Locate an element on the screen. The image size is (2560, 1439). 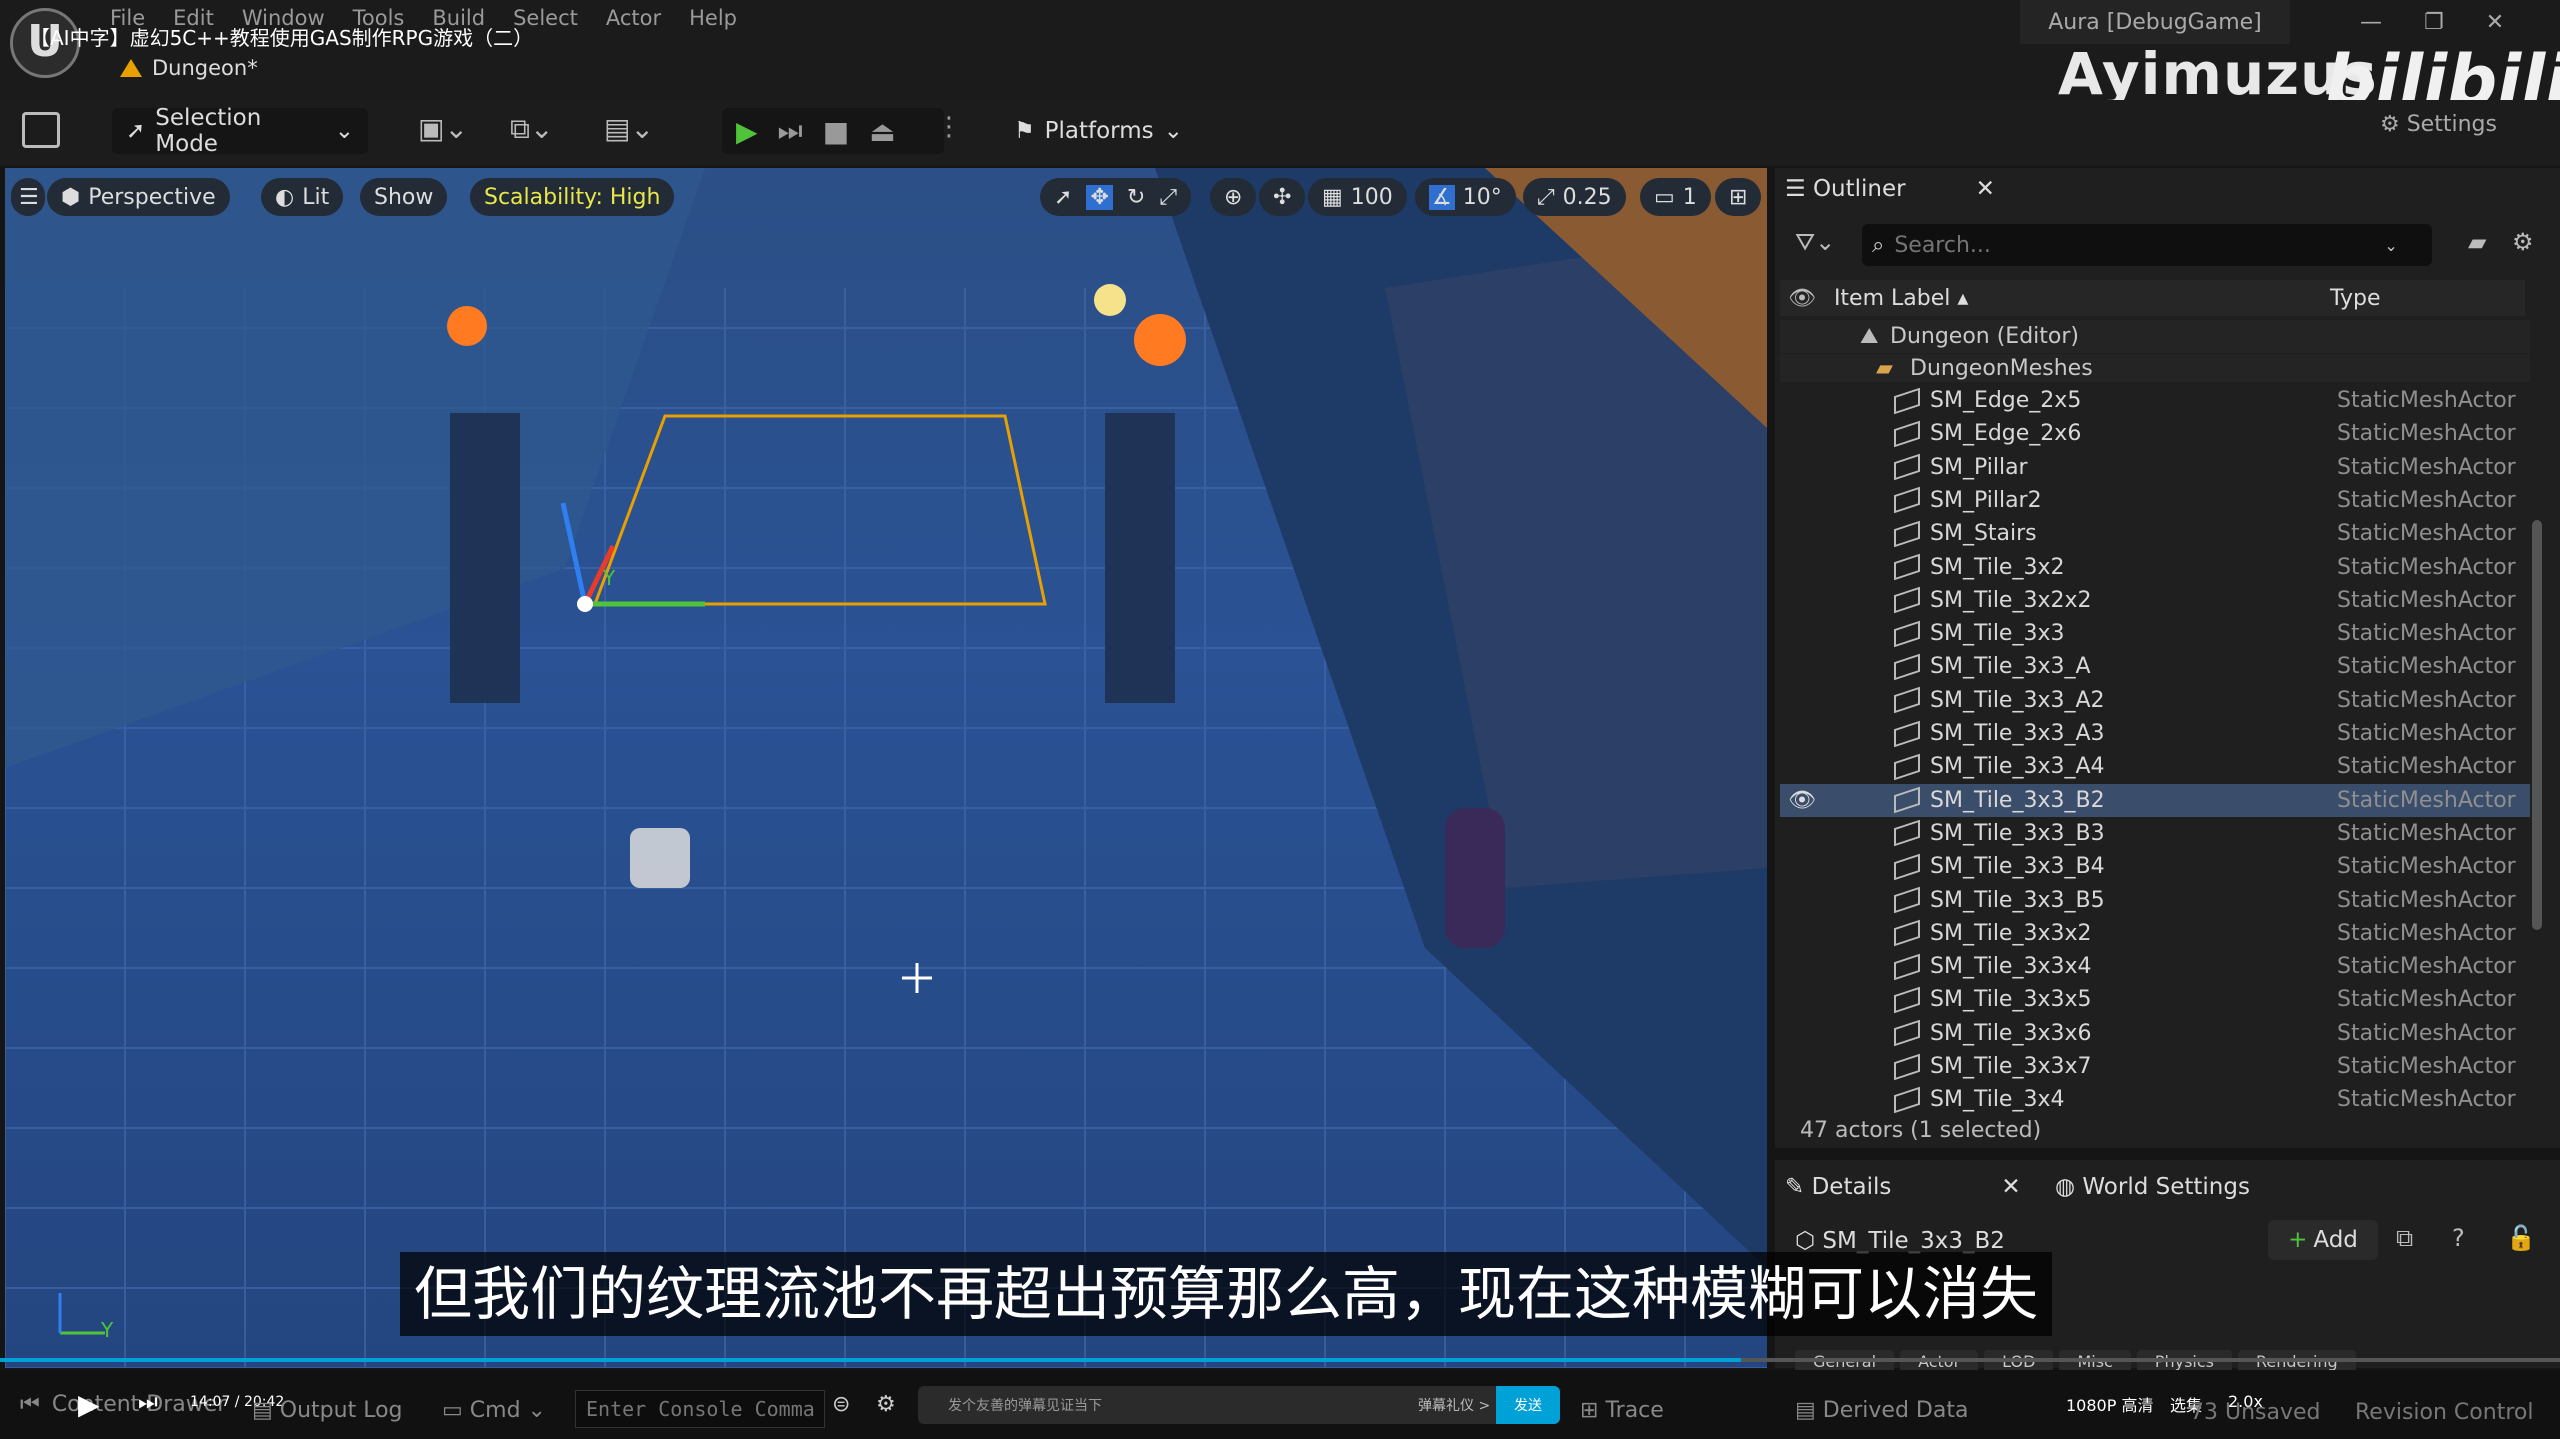
static-mesh-icon is located at coordinates (1907, 1033).